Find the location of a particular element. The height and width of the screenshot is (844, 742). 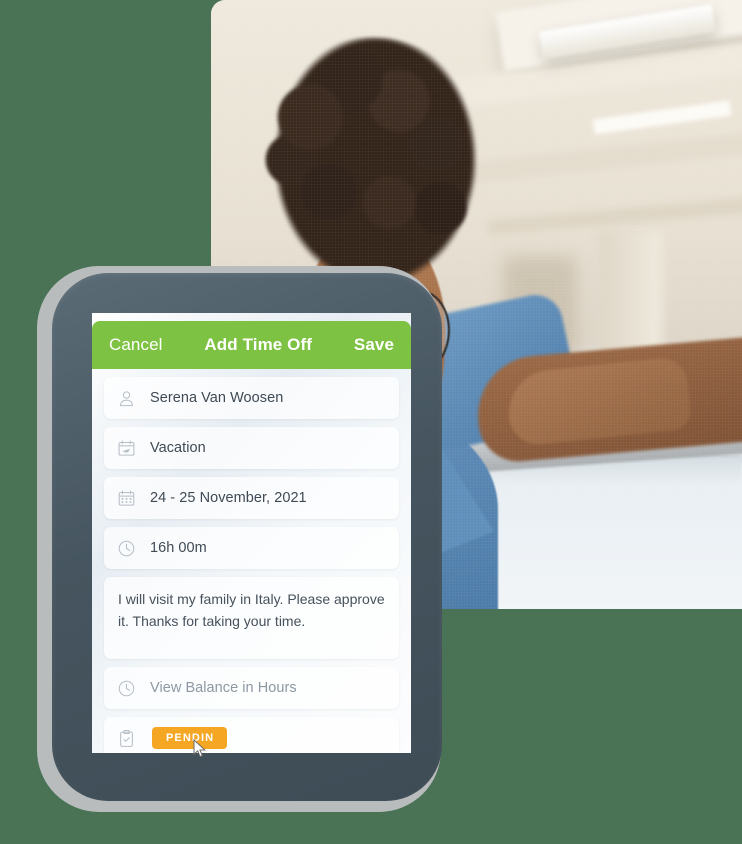

field-date-range: 24 - 25 November, 2021 is located at coordinates (251, 498).